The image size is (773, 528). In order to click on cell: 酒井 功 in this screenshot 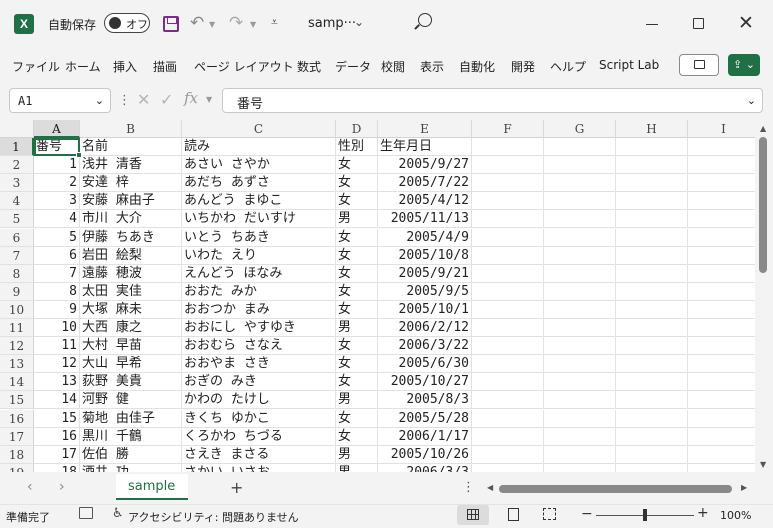, I will do `click(131, 467)`.